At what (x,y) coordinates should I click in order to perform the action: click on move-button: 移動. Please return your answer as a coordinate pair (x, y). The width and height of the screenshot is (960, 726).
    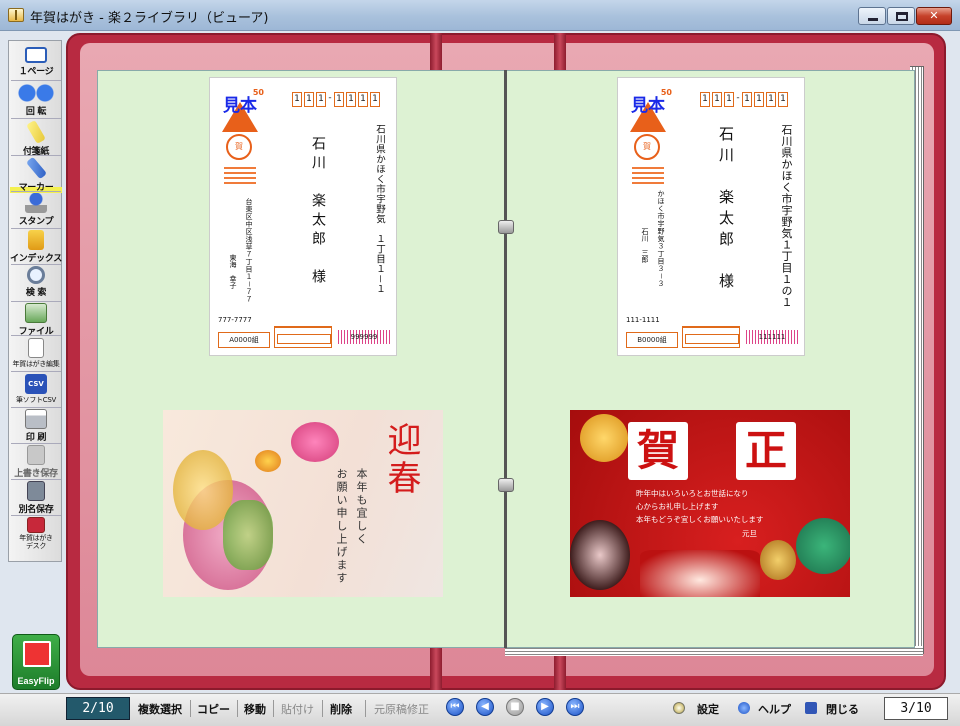
    Looking at the image, I should click on (255, 709).